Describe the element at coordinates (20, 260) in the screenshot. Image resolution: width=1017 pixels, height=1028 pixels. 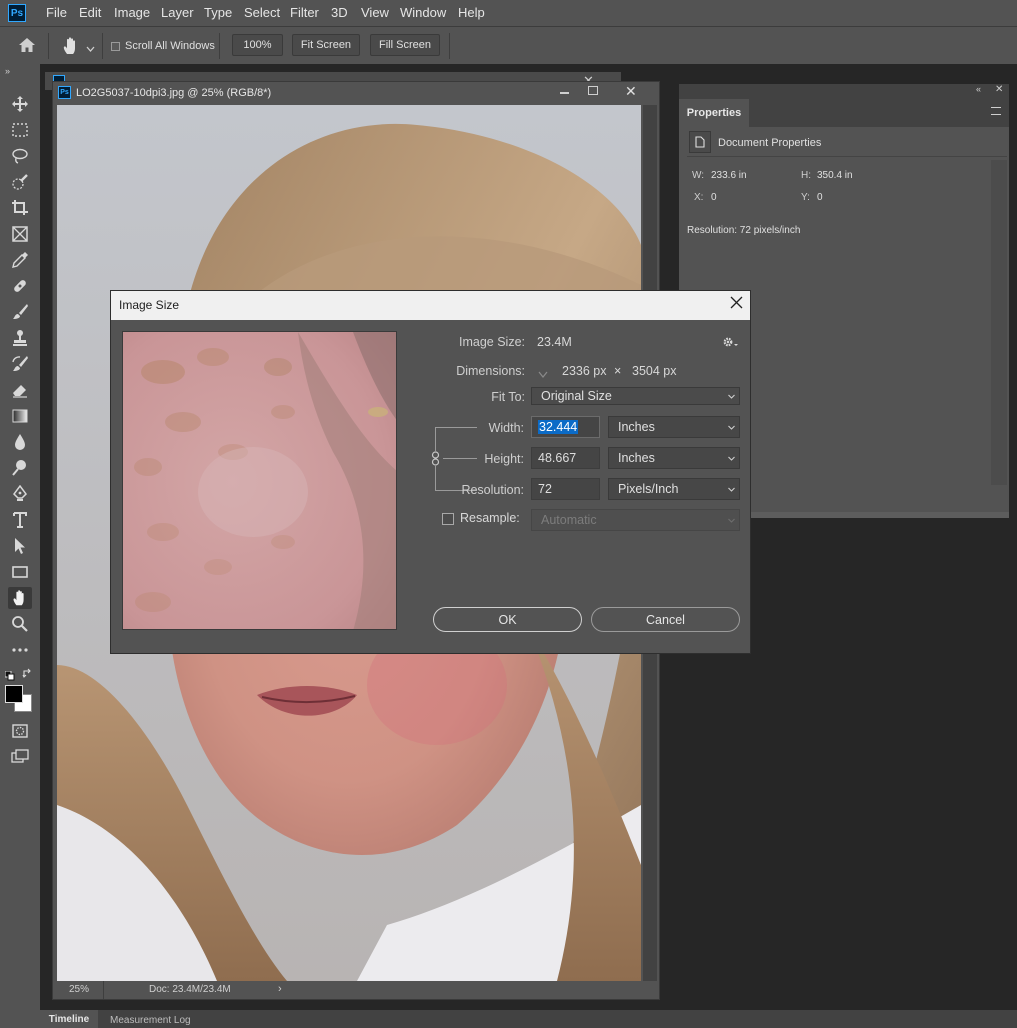
I see `eyedropper-tool-icon` at that location.